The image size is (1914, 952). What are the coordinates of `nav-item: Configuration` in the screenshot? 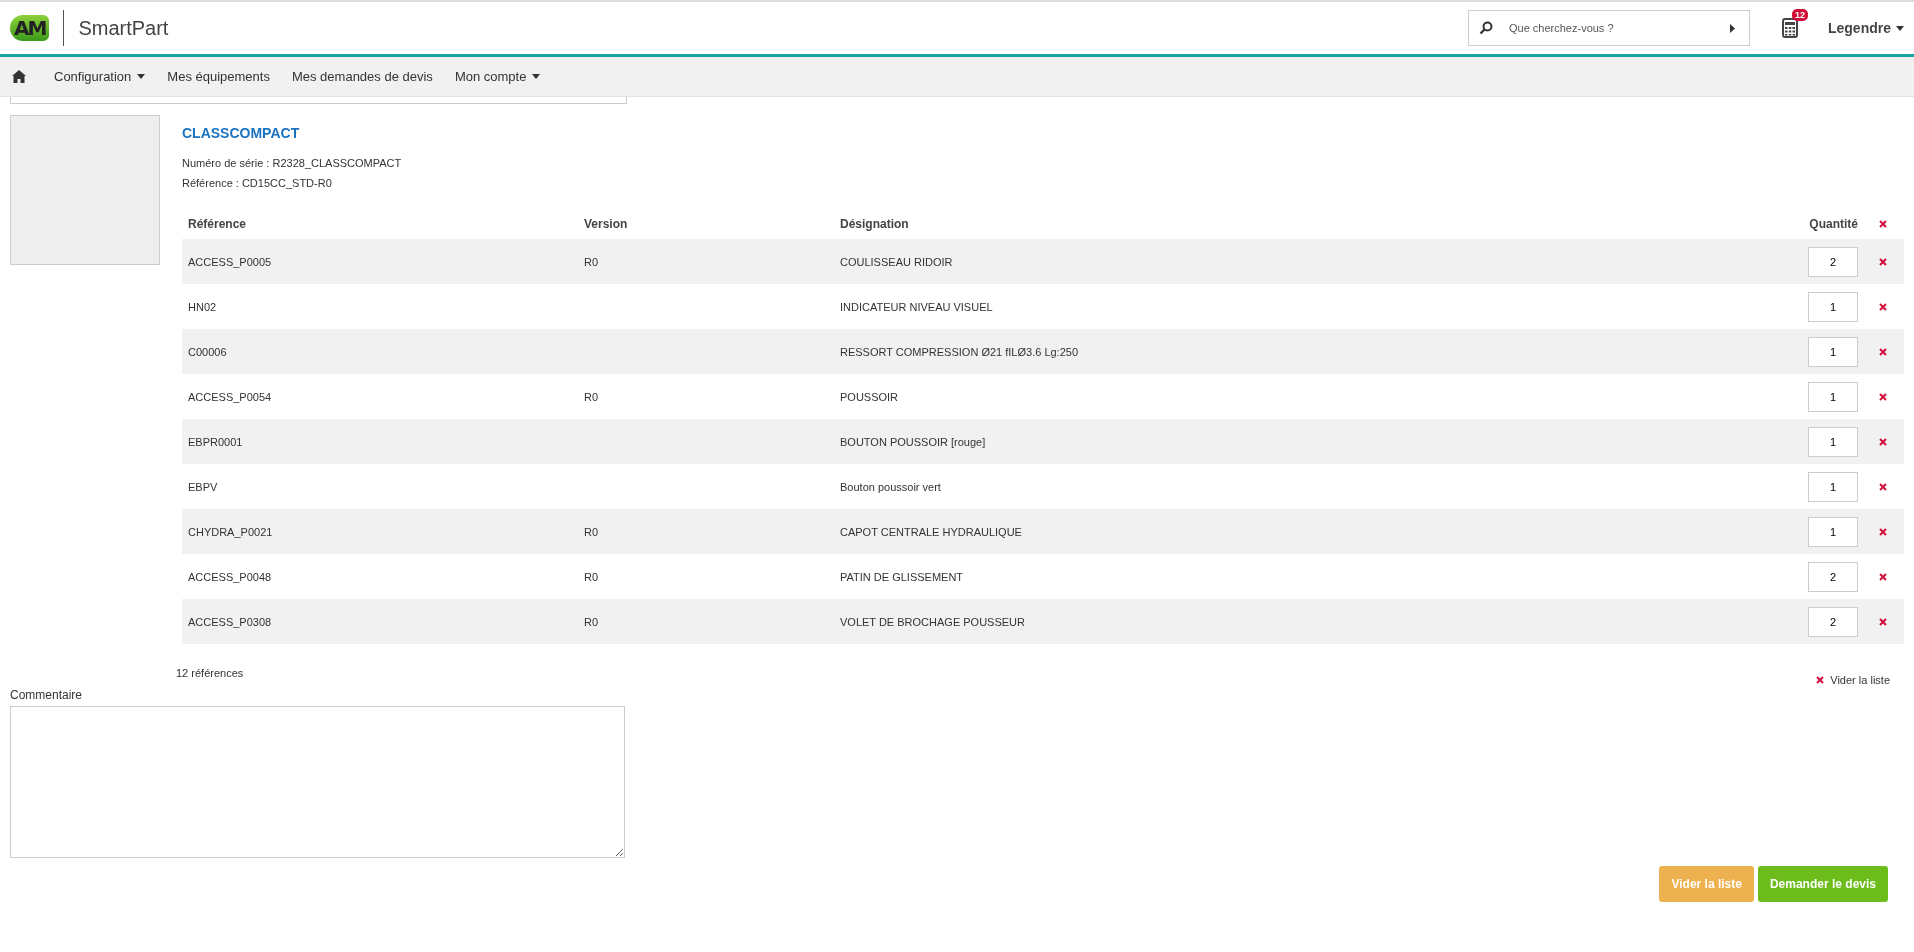 It's located at (100, 76).